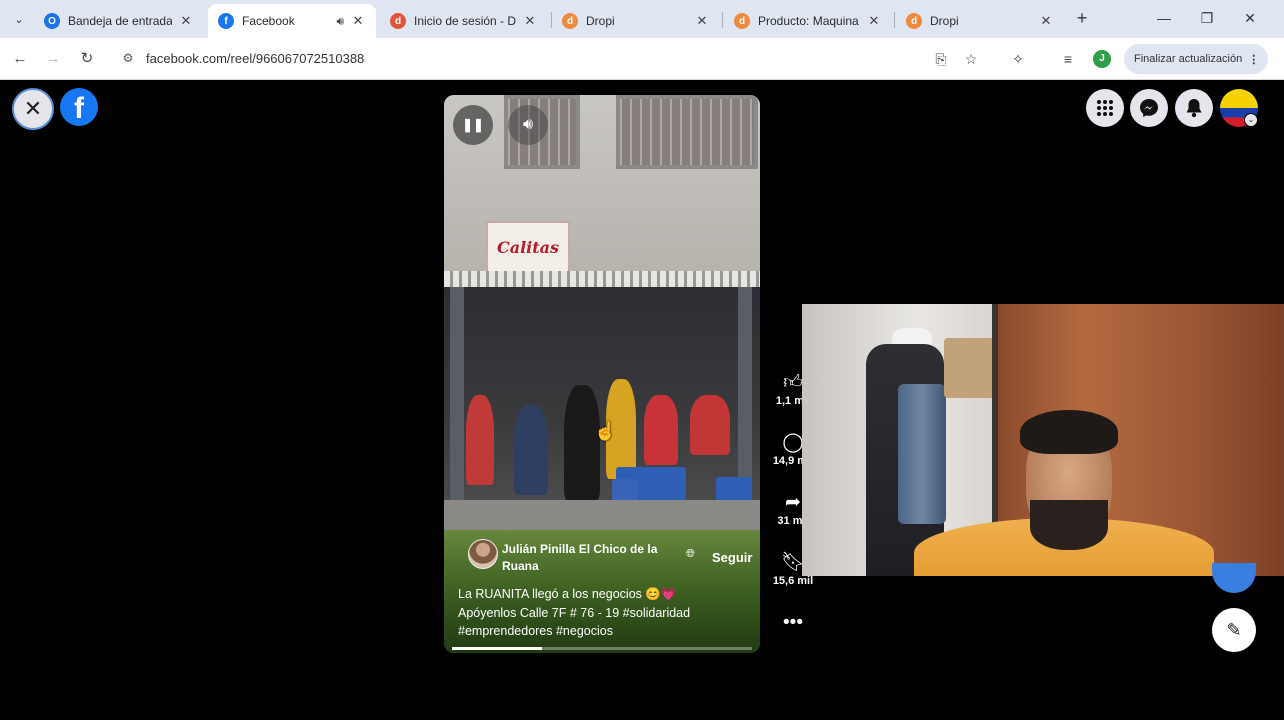  Describe the element at coordinates (128, 59) in the screenshot. I see `site-info-icon: ⚙` at that location.